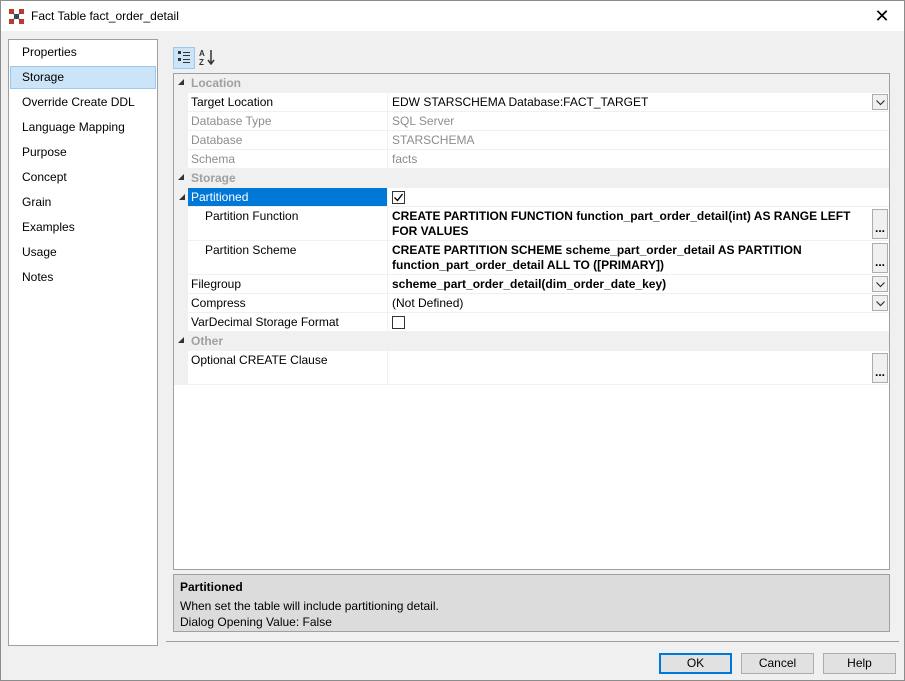 The height and width of the screenshot is (681, 905). What do you see at coordinates (638, 140) in the screenshot?
I see `prop-value: STARSCHEMA` at bounding box center [638, 140].